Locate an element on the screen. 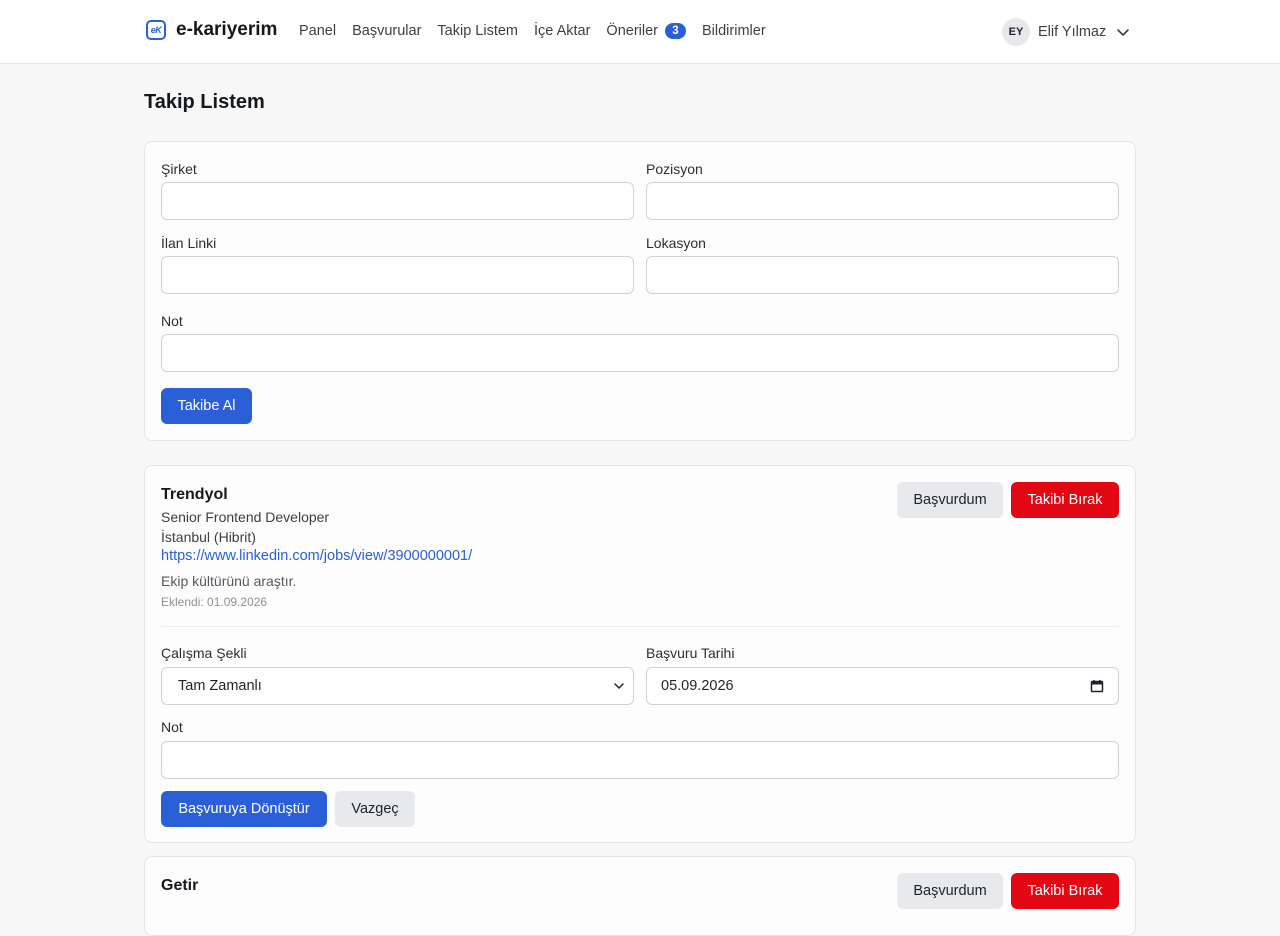 Image resolution: width=1280 pixels, height=936 pixels. nav-link-watchlist: Takip Listem is located at coordinates (477, 31).